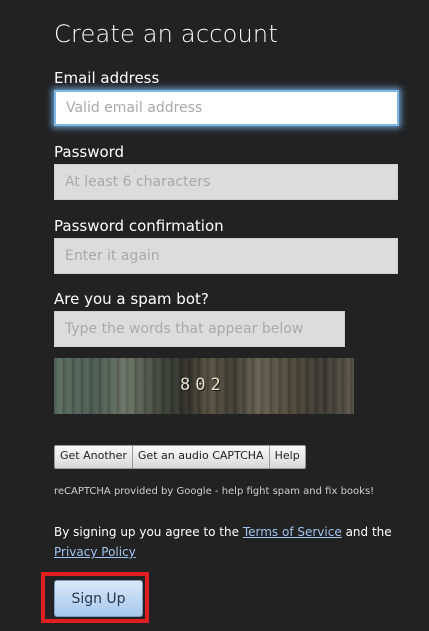 Image resolution: width=429 pixels, height=631 pixels. I want to click on password-confirmation-label: Password confirmation, so click(139, 226).